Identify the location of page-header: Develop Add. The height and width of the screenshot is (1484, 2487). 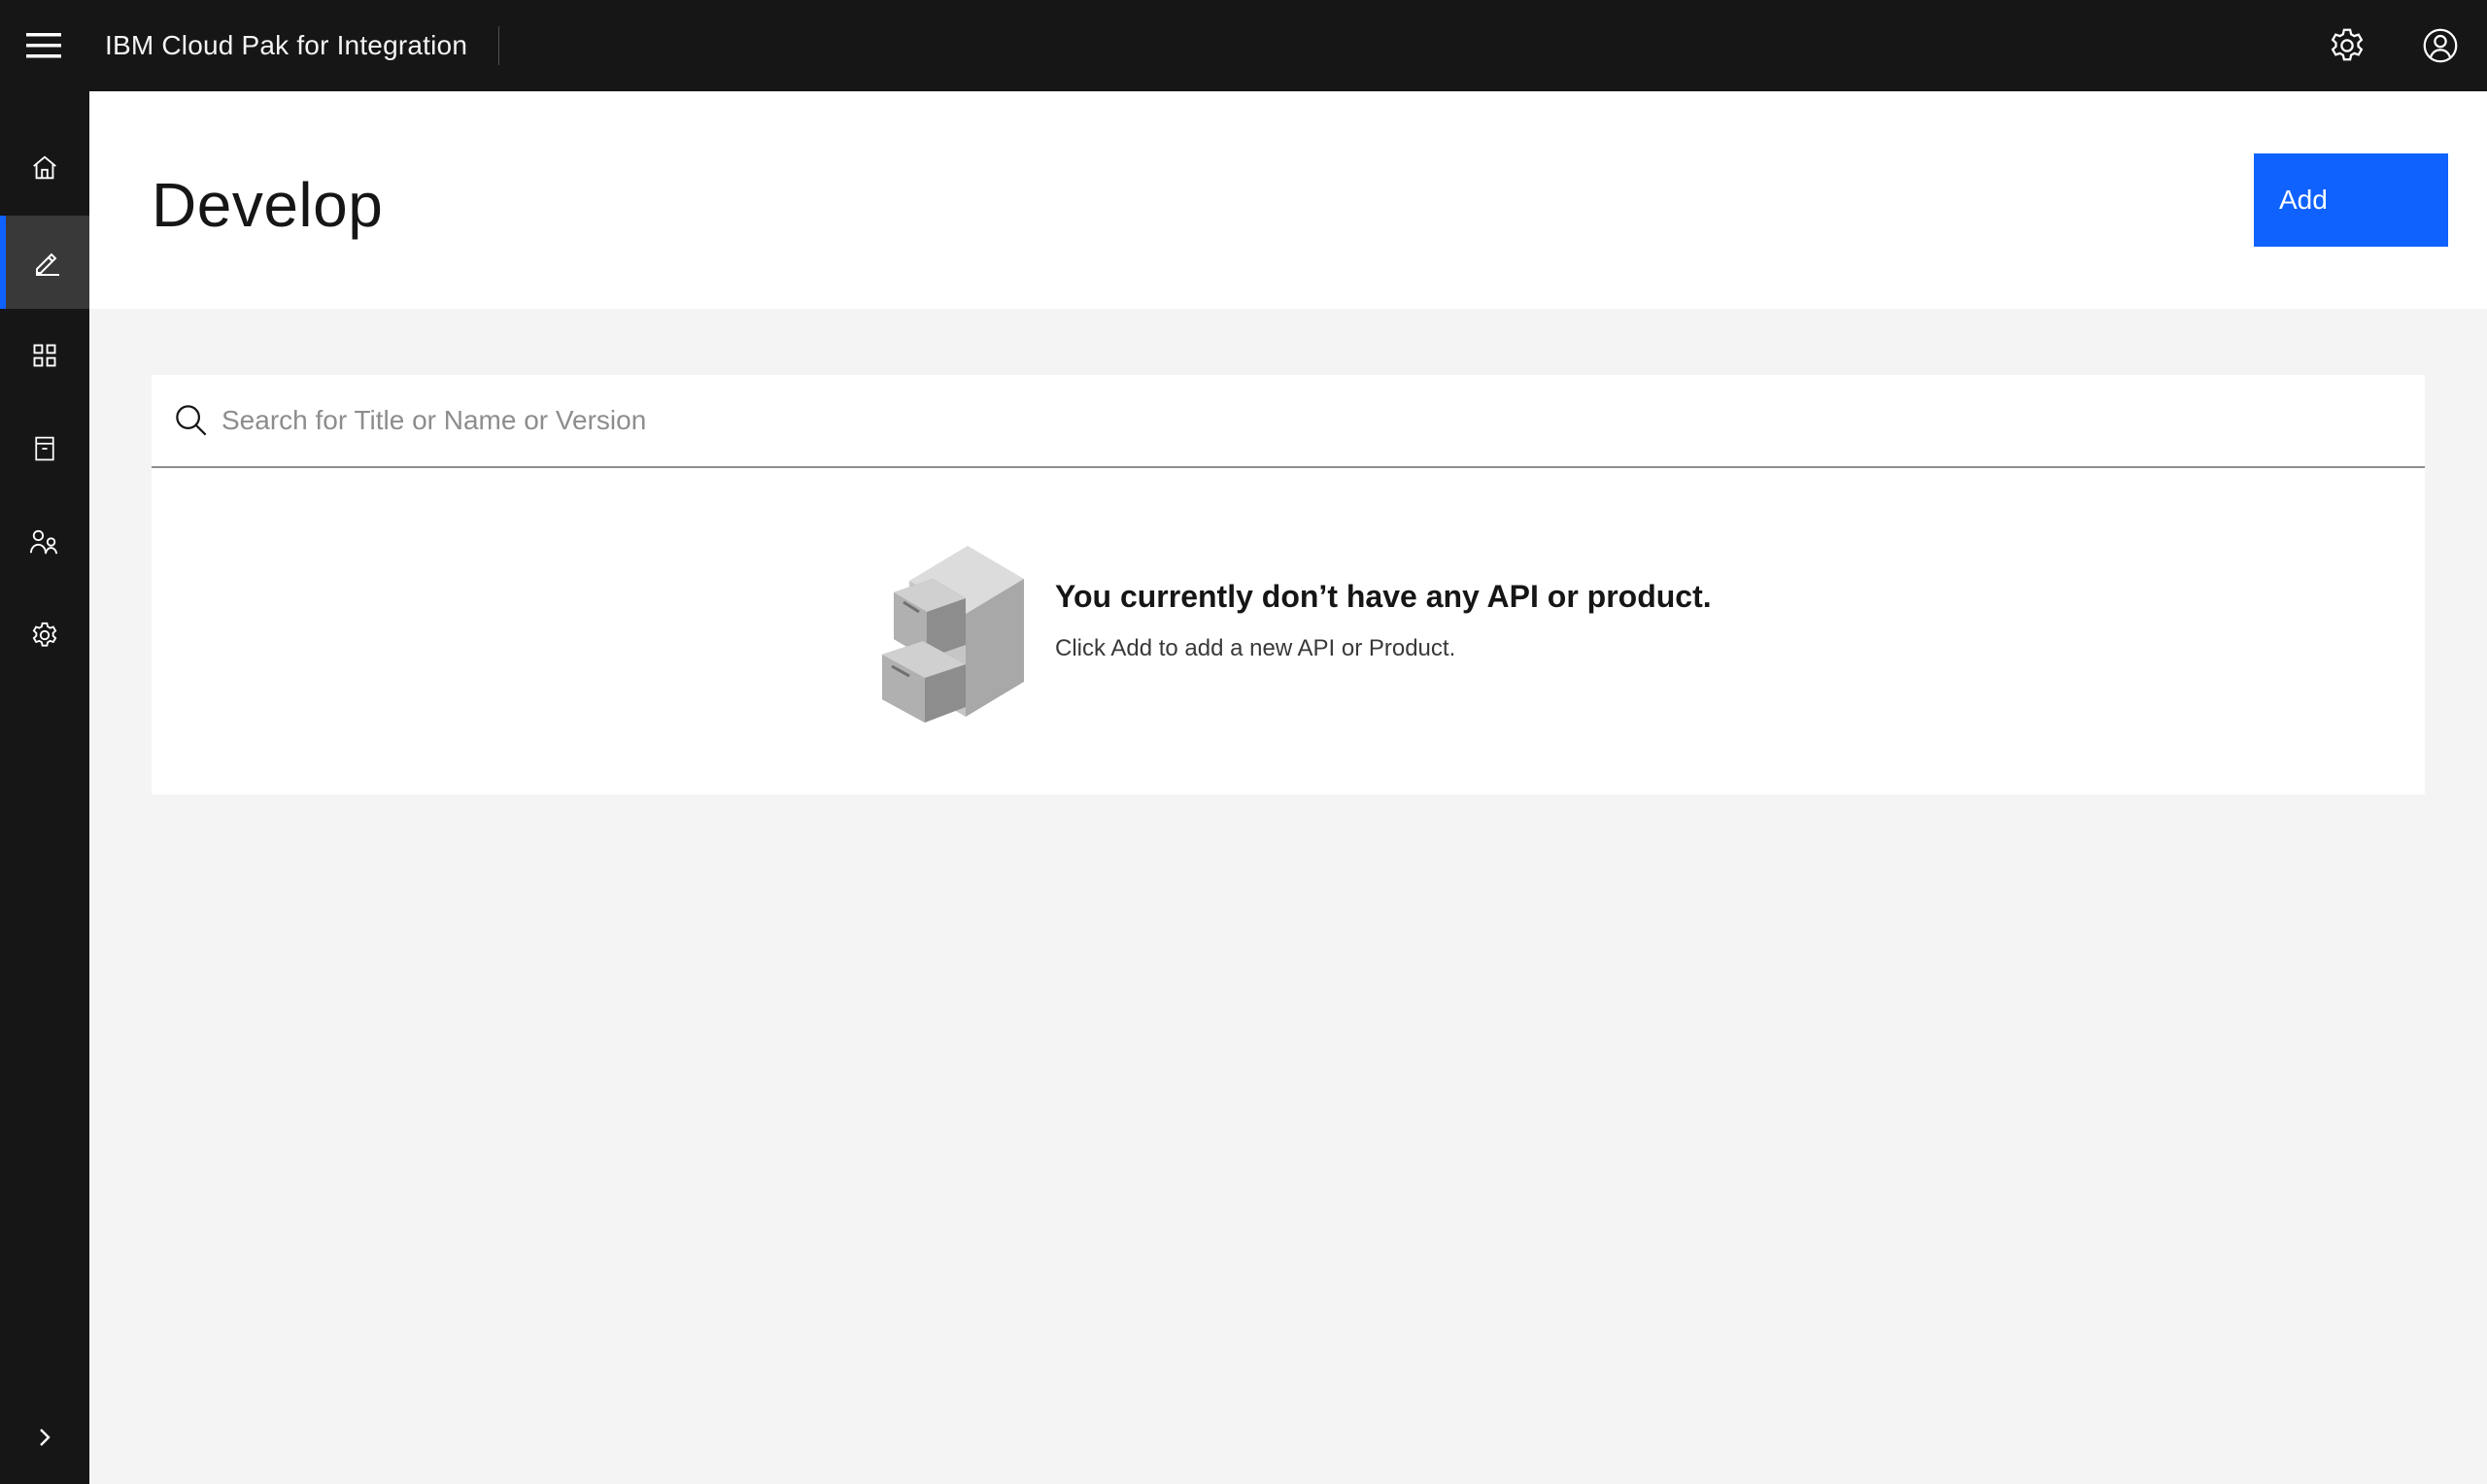
(1288, 200).